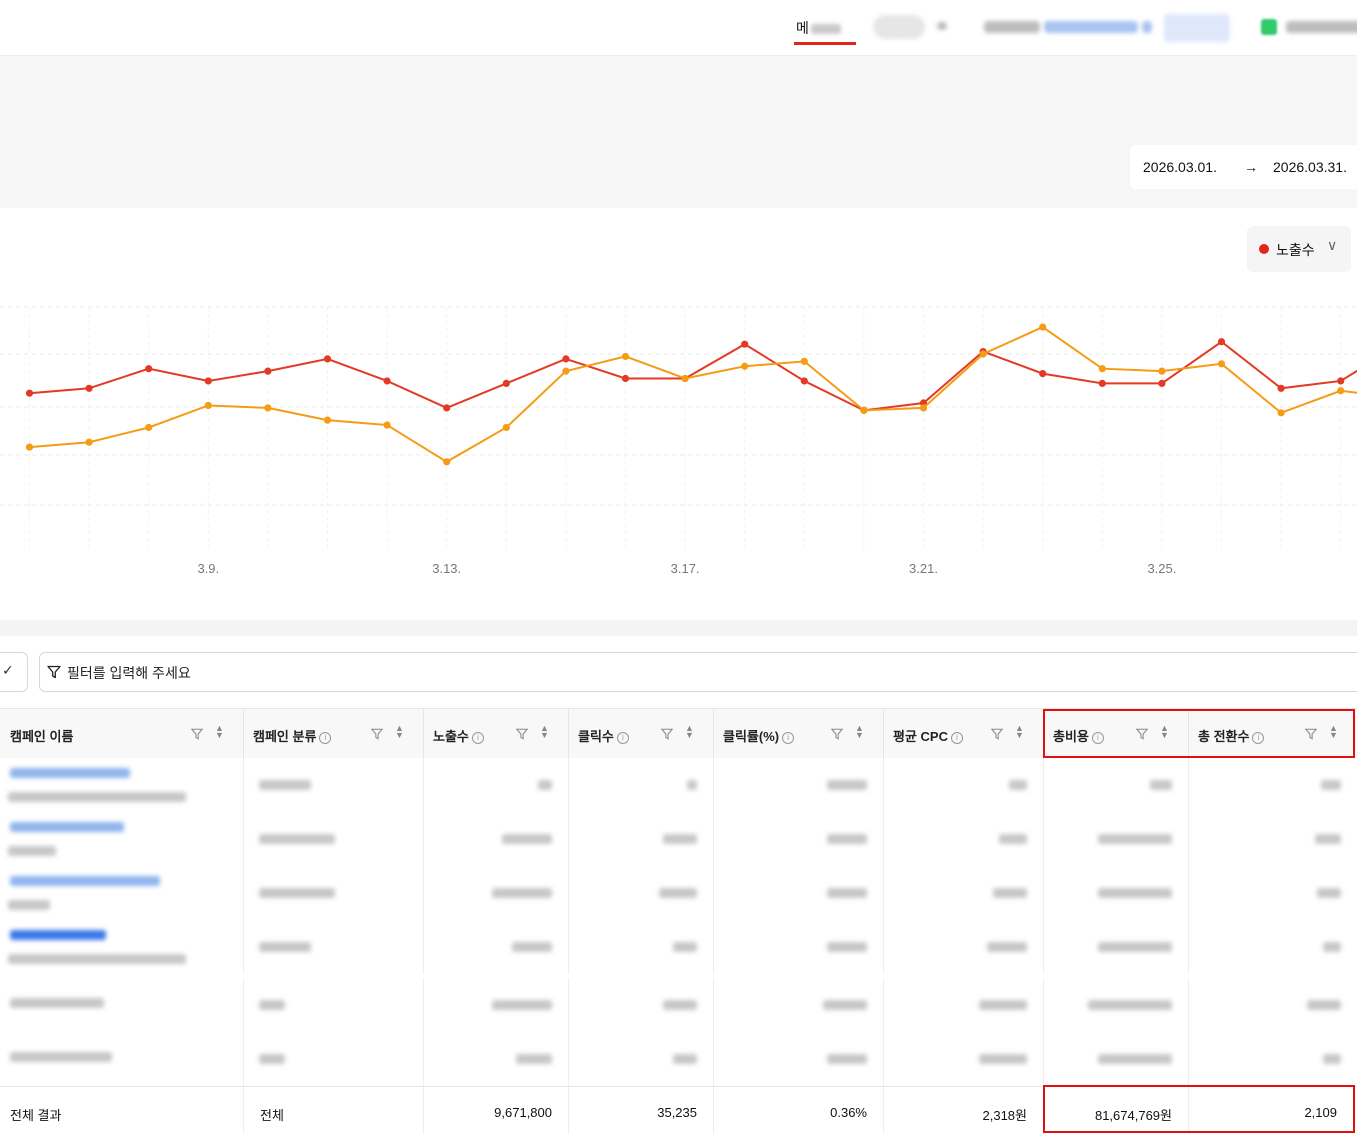 This screenshot has height=1134, width=1357. What do you see at coordinates (496, 733) in the screenshot?
I see `column-header: 노출수i▲▼` at bounding box center [496, 733].